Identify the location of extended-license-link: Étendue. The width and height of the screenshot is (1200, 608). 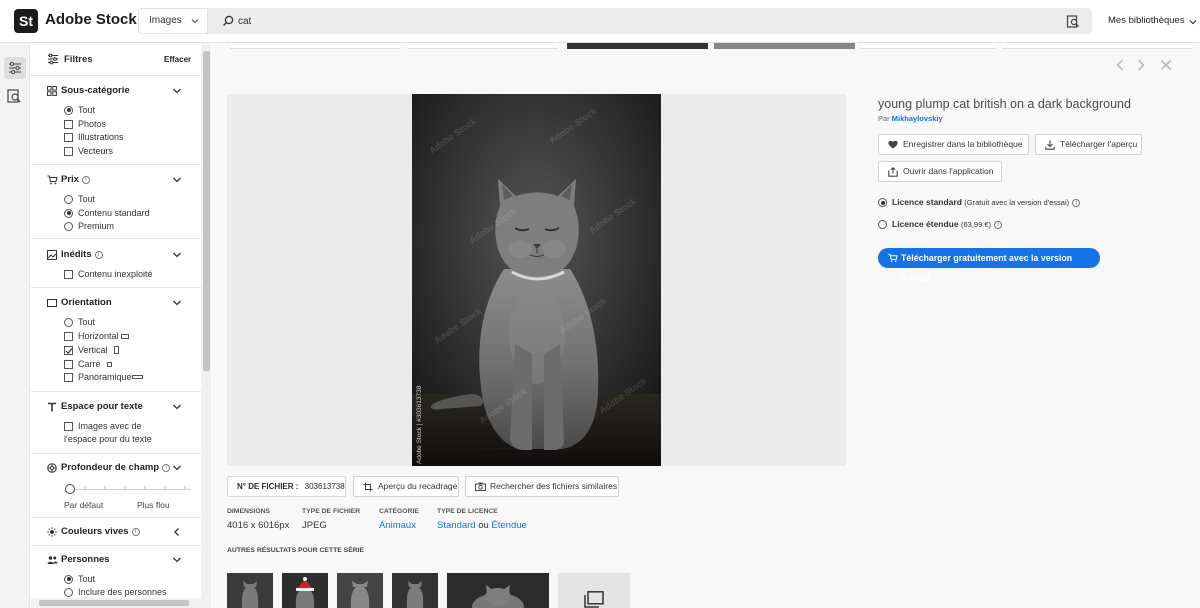
(508, 525).